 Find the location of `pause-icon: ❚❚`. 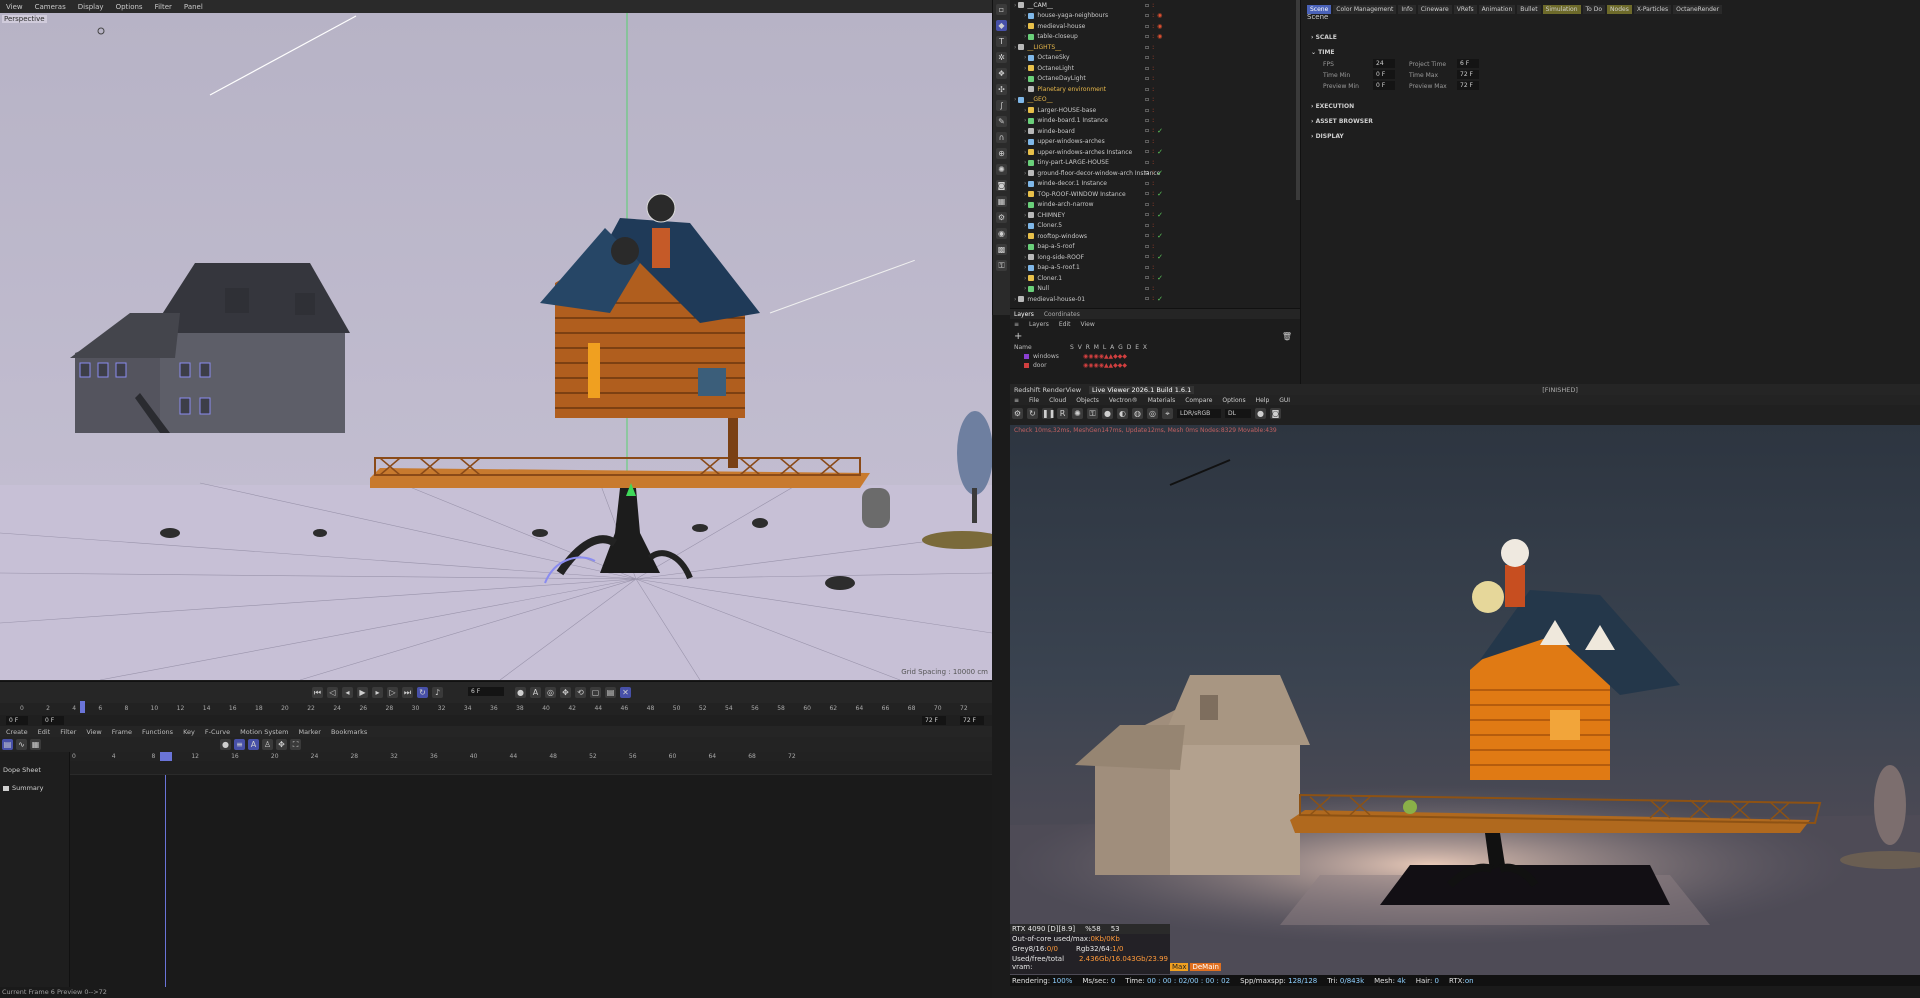

pause-icon: ❚❚ is located at coordinates (1048, 413).